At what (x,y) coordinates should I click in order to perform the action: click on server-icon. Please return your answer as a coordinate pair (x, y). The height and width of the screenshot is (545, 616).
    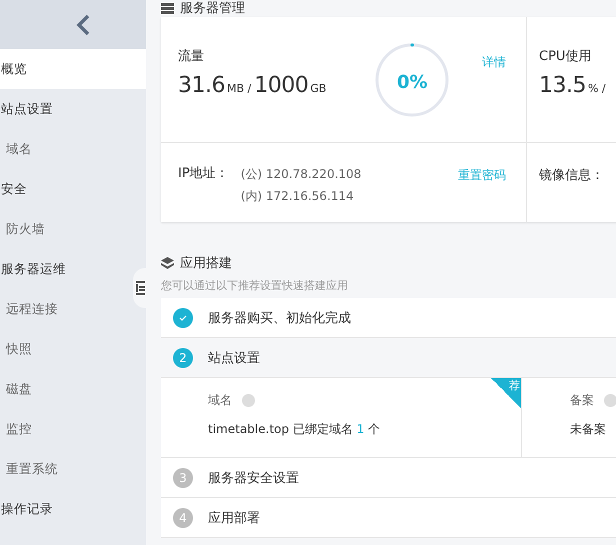
    Looking at the image, I should click on (167, 8).